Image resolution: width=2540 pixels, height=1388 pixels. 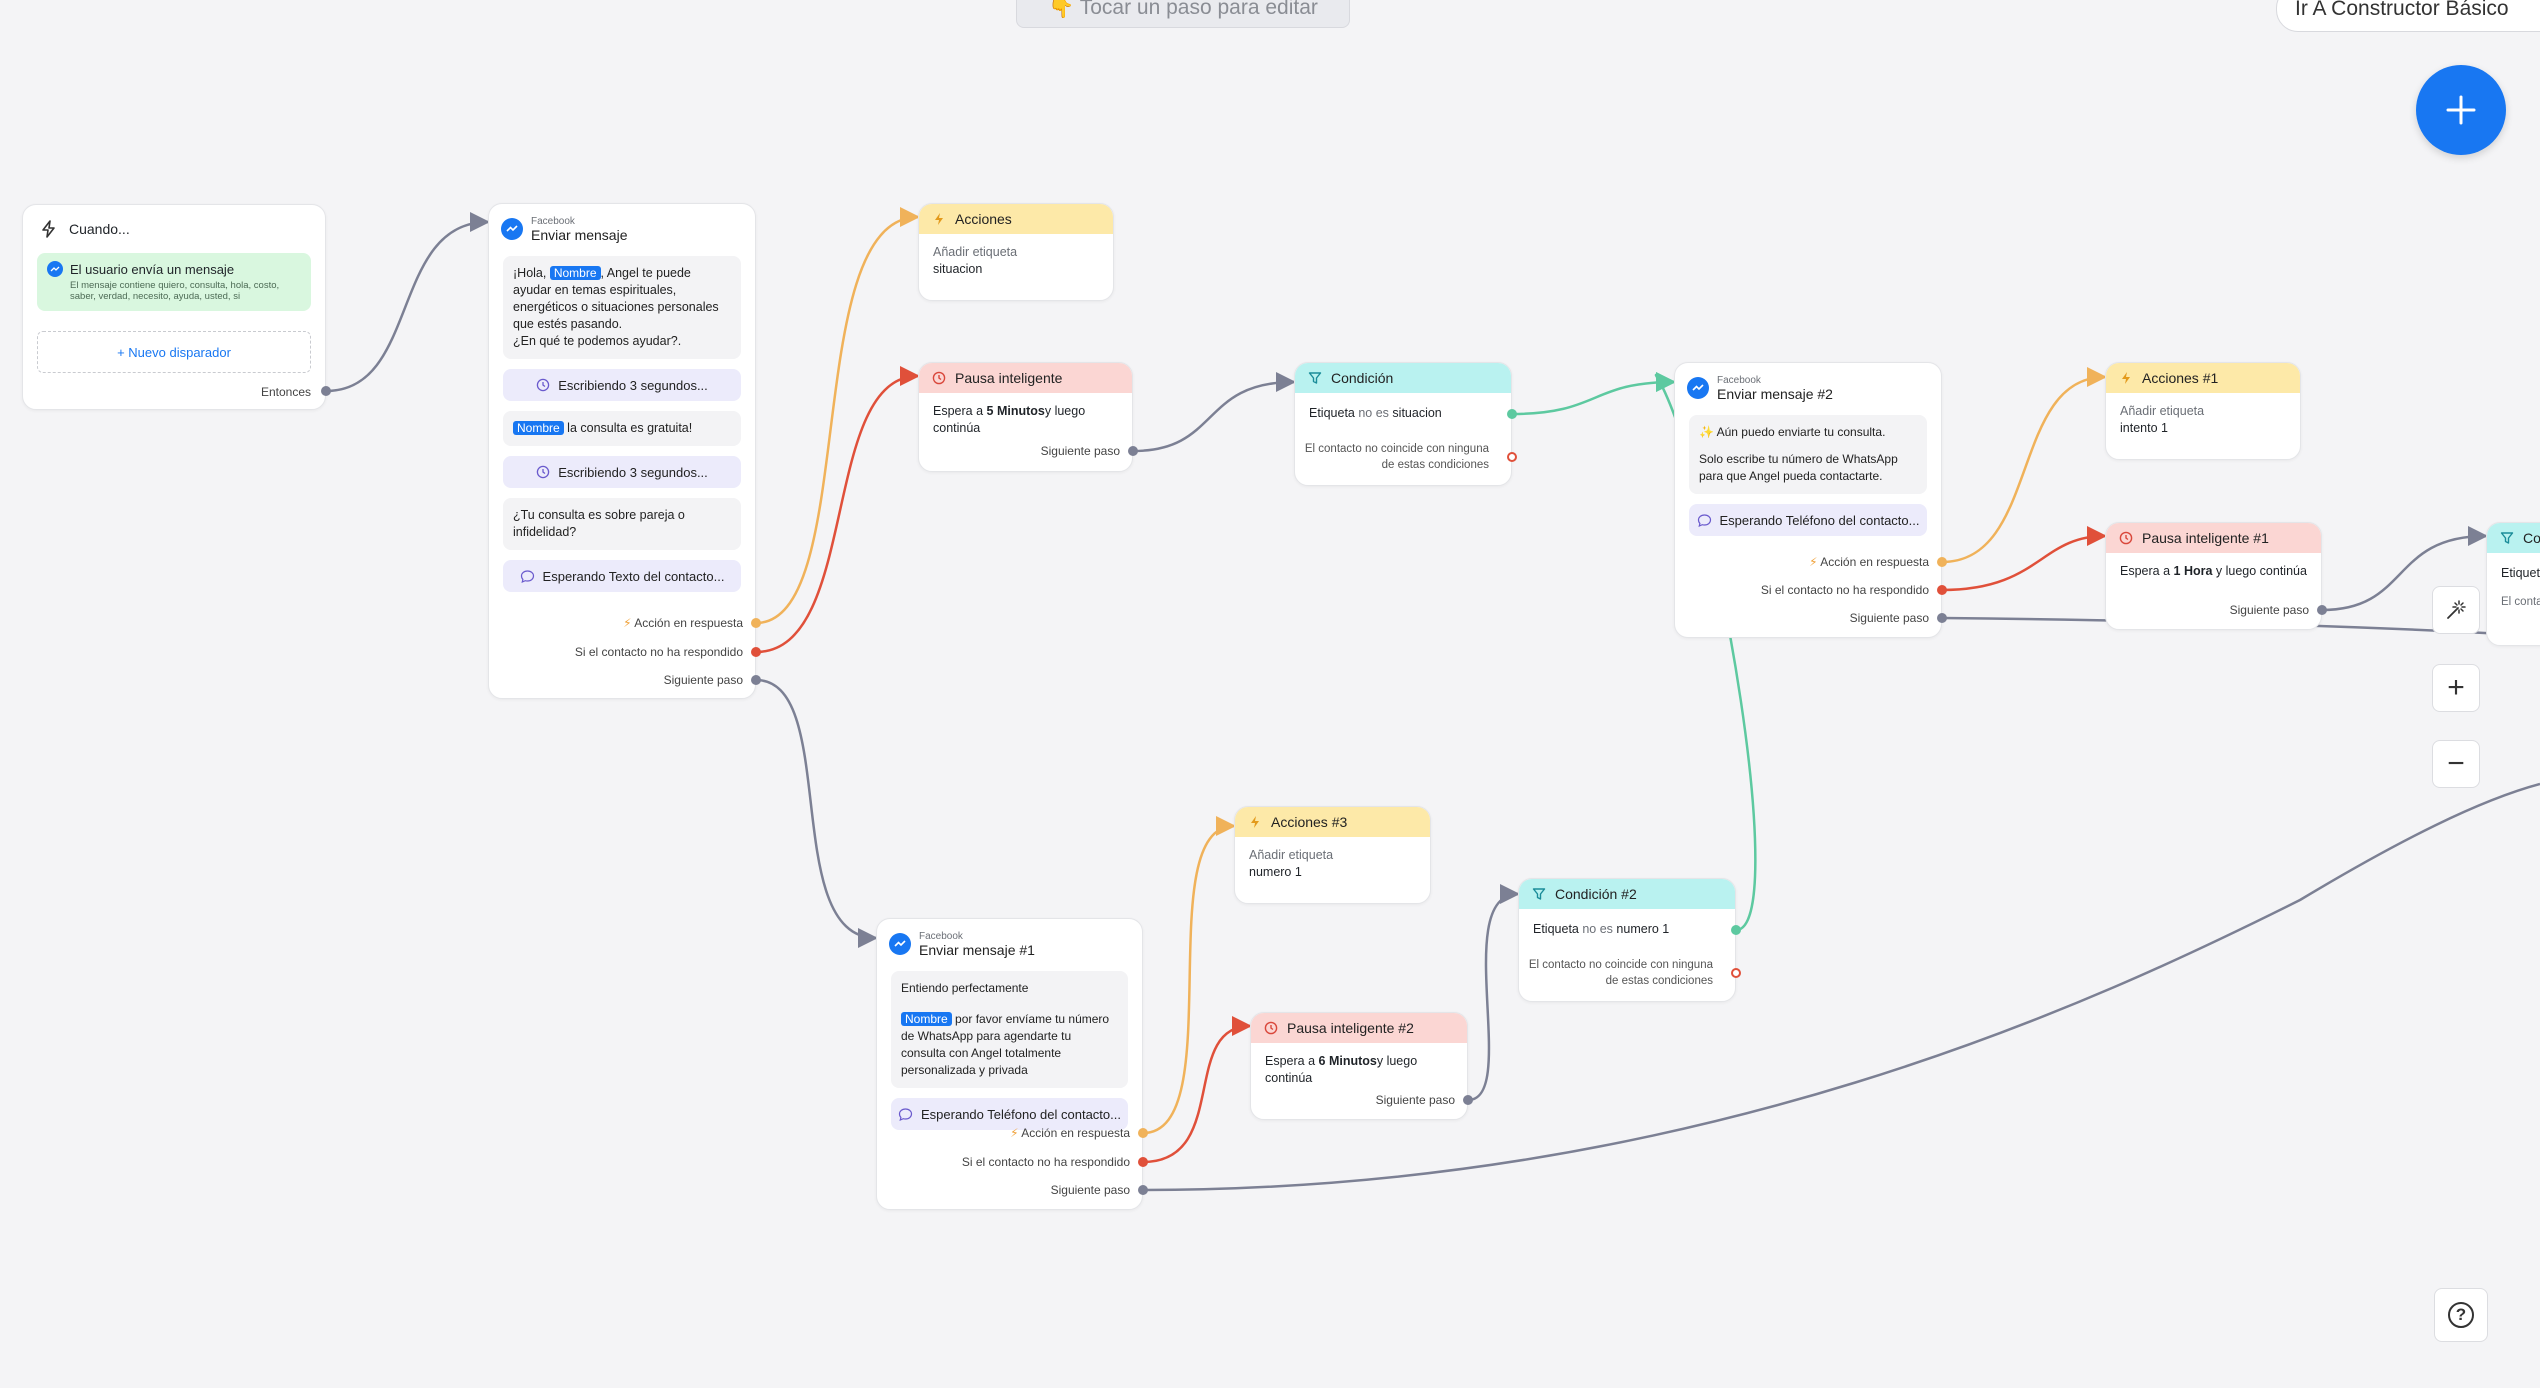 What do you see at coordinates (1143, 1162) in the screenshot?
I see `msg3-dot-no-reply` at bounding box center [1143, 1162].